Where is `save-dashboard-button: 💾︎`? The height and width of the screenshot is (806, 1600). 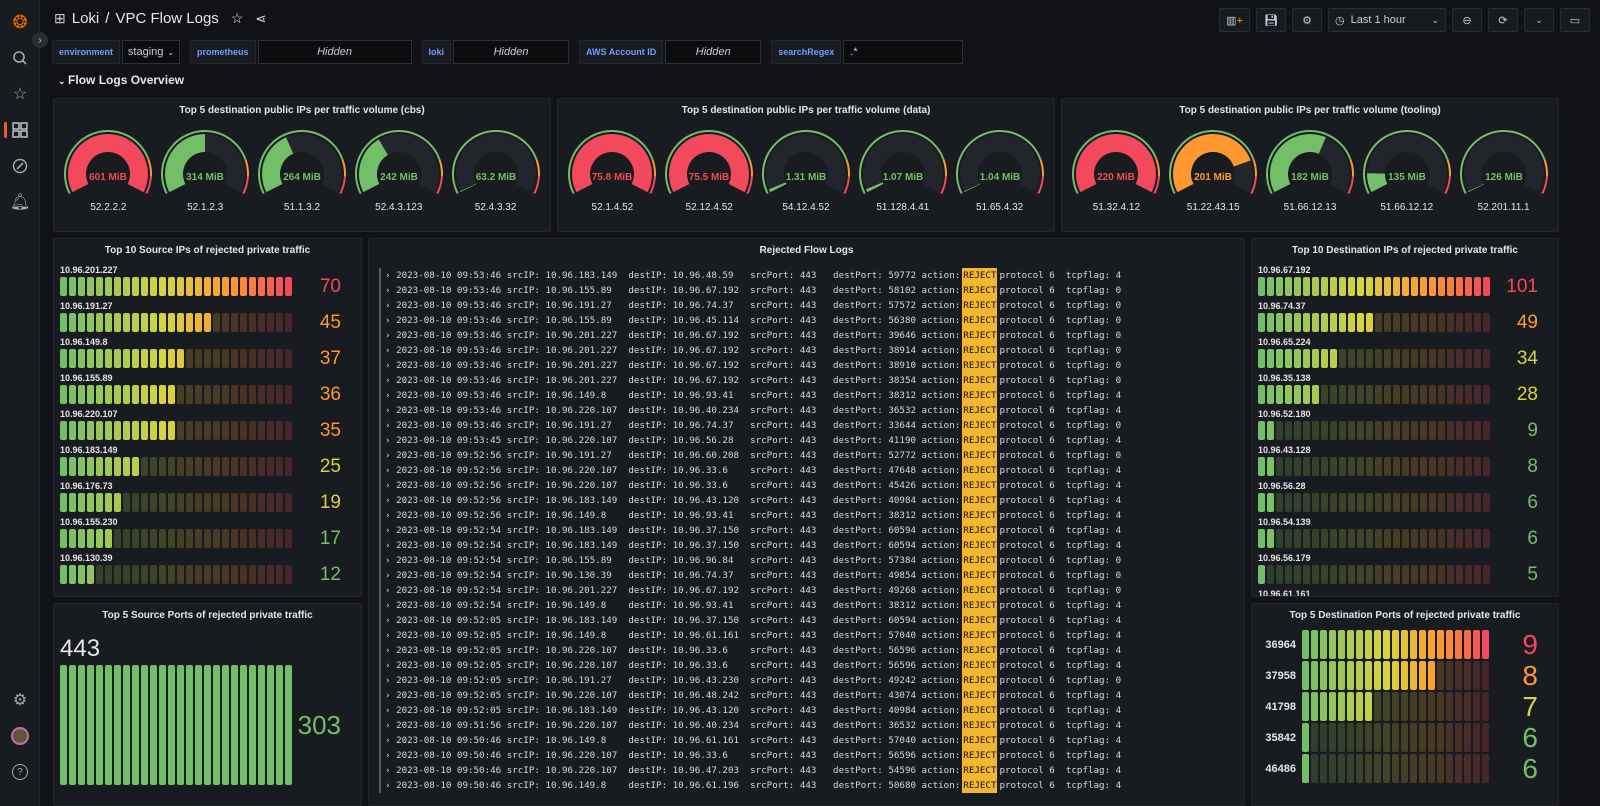 save-dashboard-button: 💾︎ is located at coordinates (1271, 20).